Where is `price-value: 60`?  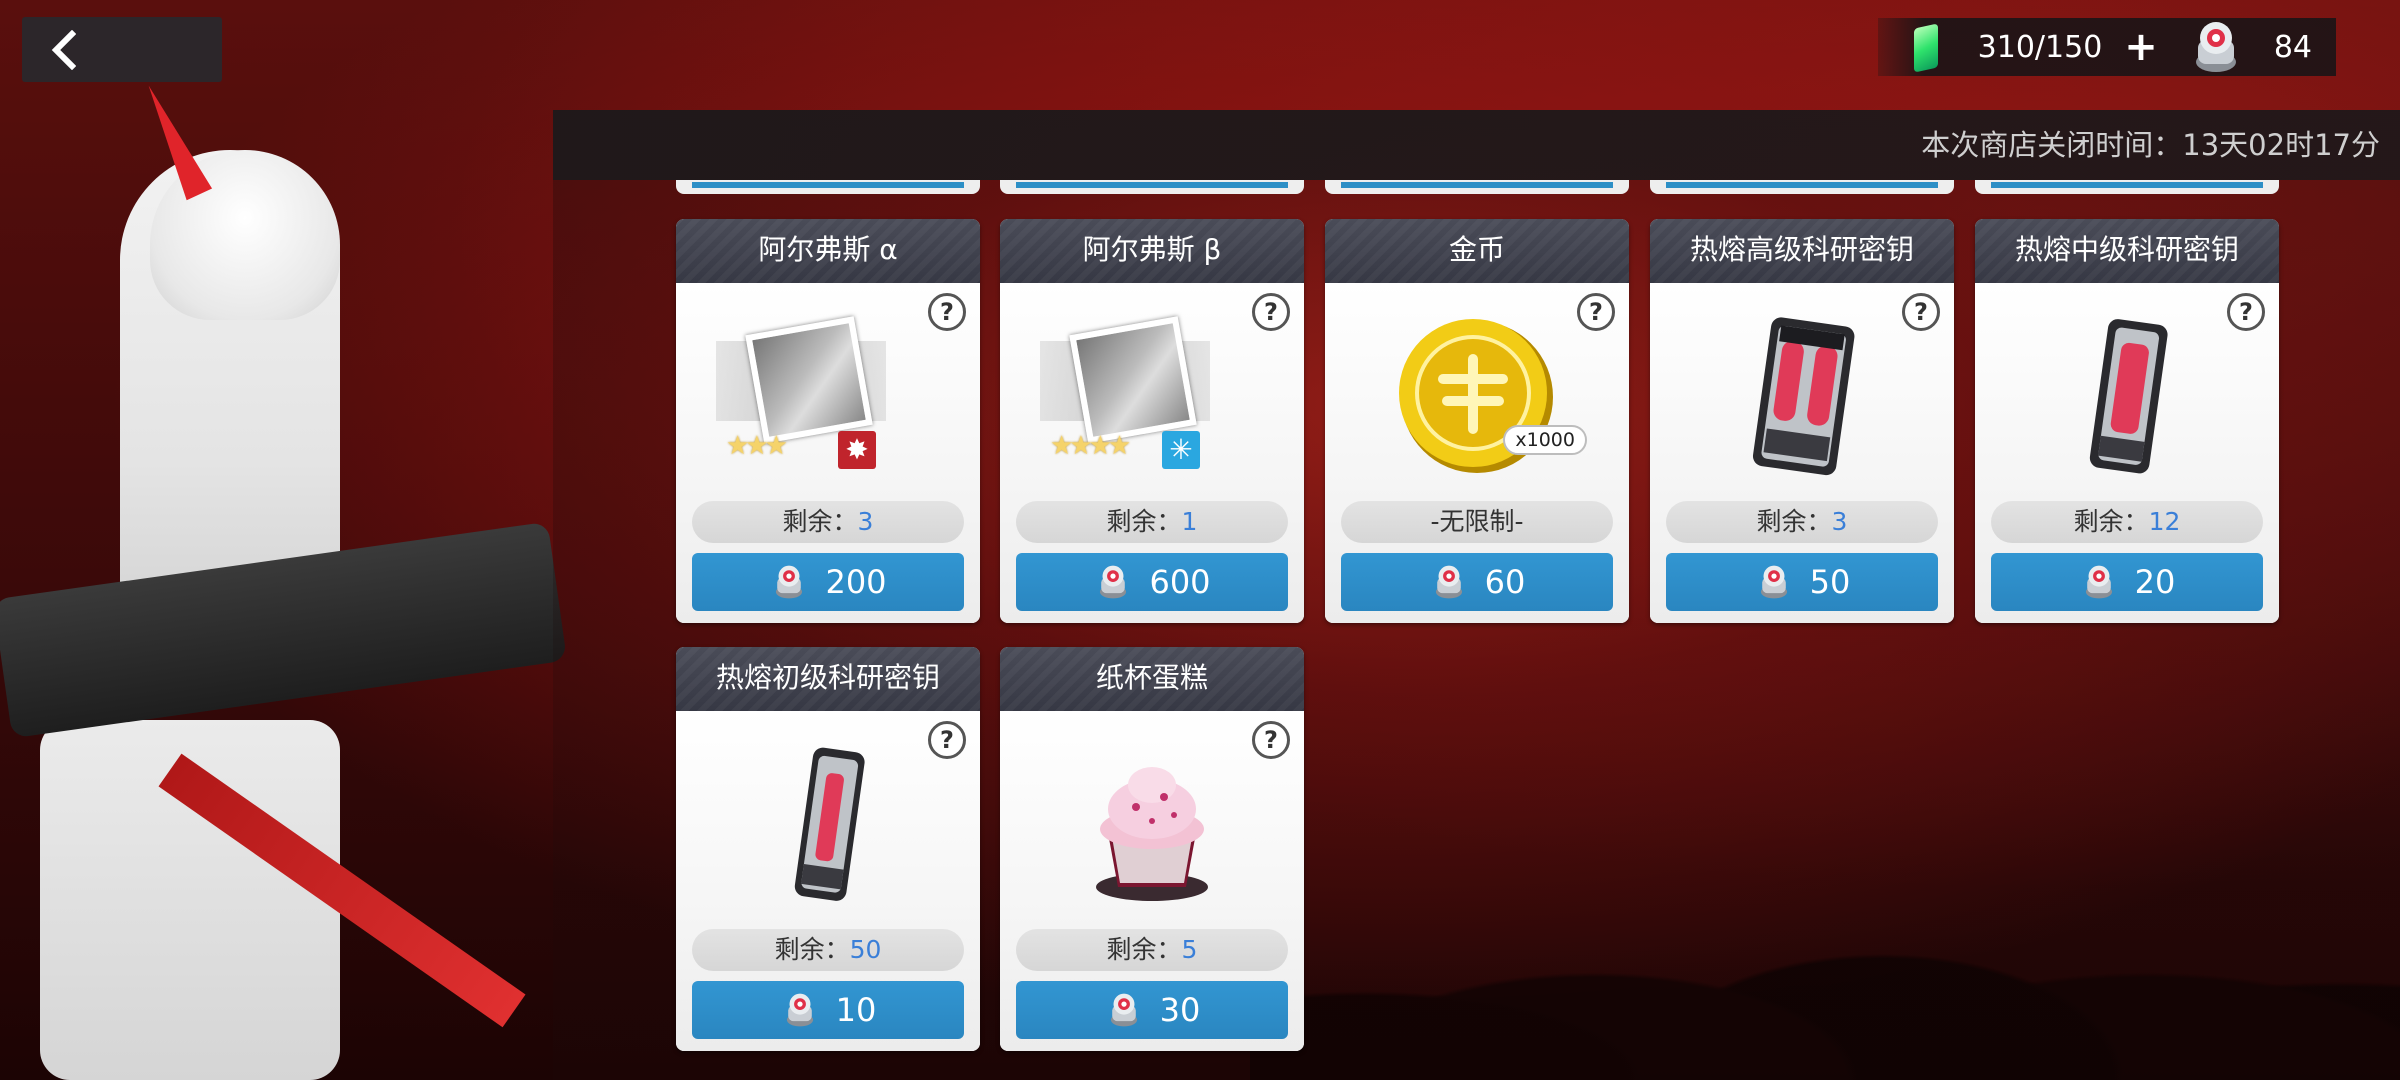
price-value: 60 is located at coordinates (1505, 582).